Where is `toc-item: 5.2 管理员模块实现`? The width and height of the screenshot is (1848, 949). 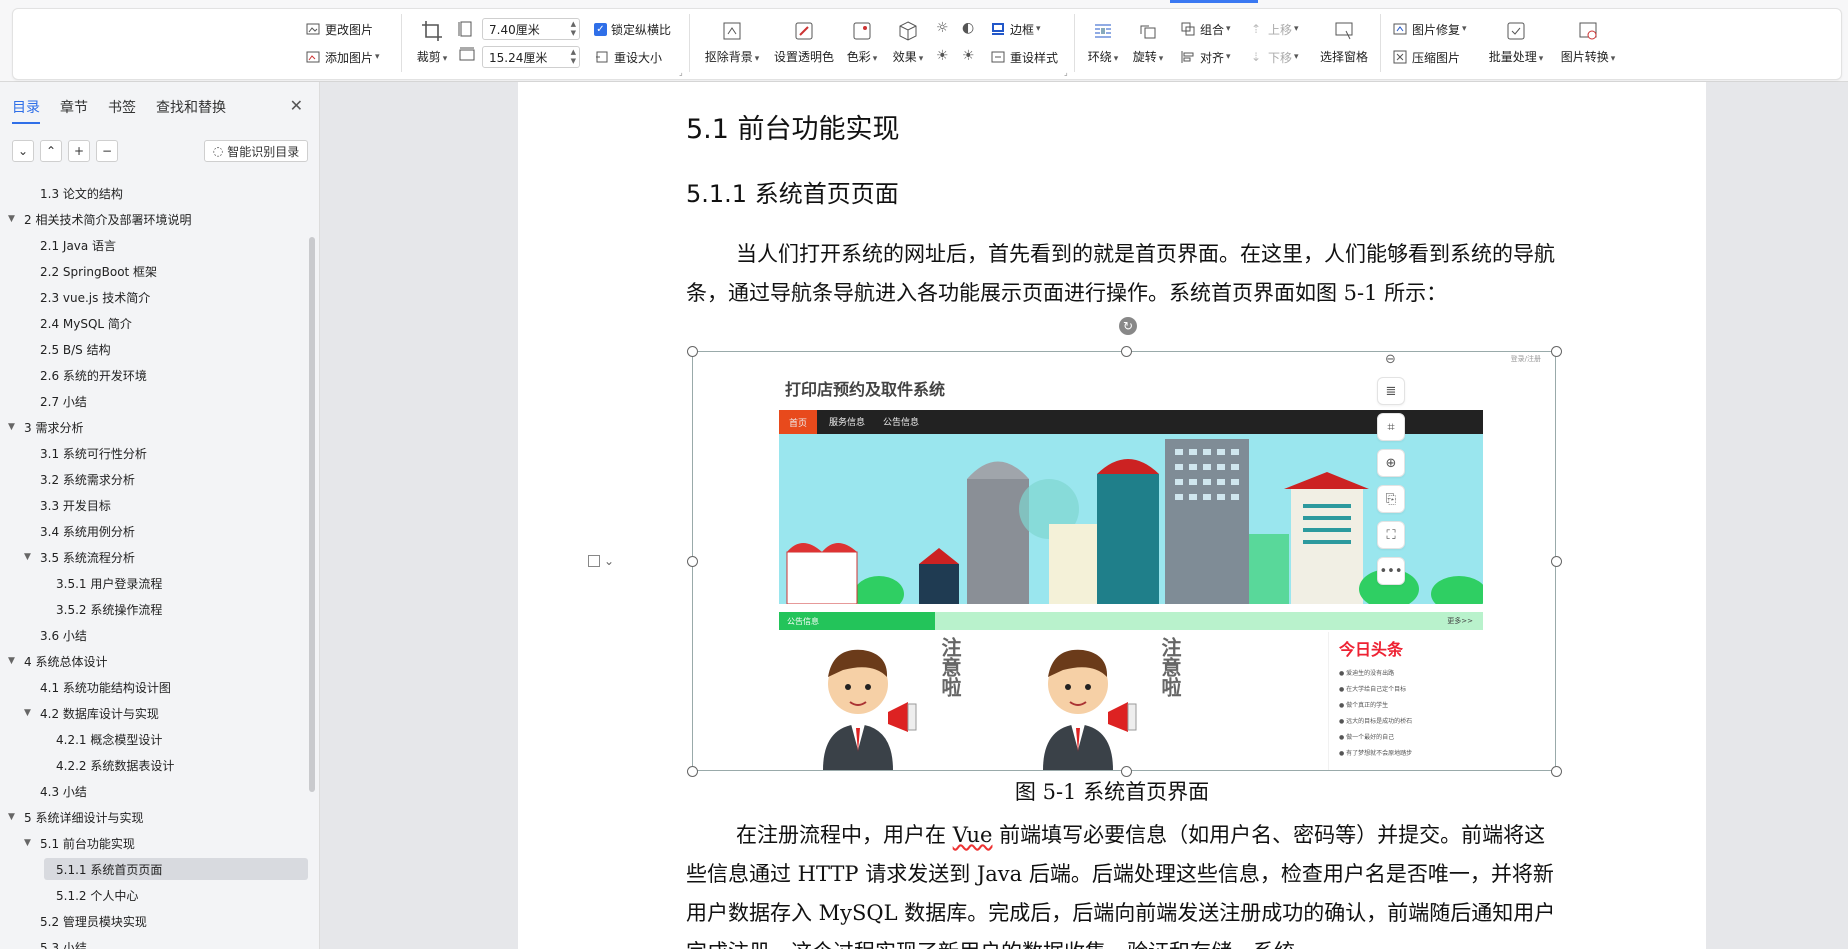
toc-item: 5.2 管理员模块实现 is located at coordinates (93, 921).